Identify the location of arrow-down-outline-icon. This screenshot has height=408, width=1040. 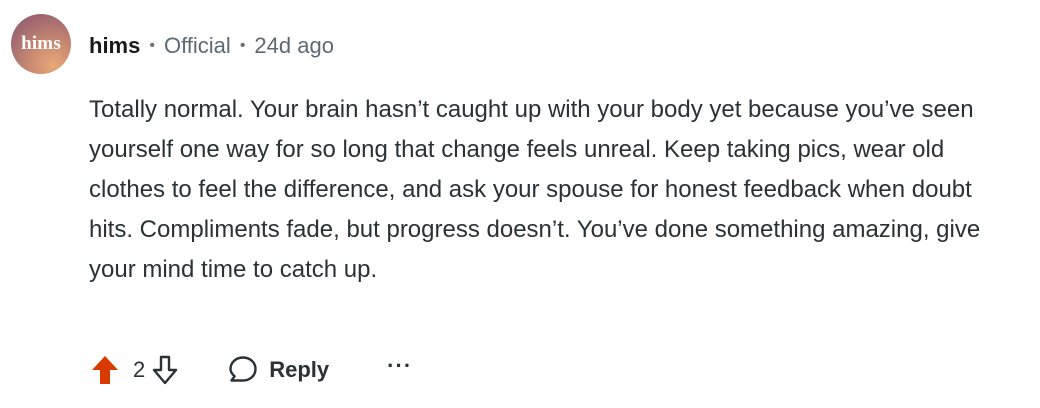
(165, 370).